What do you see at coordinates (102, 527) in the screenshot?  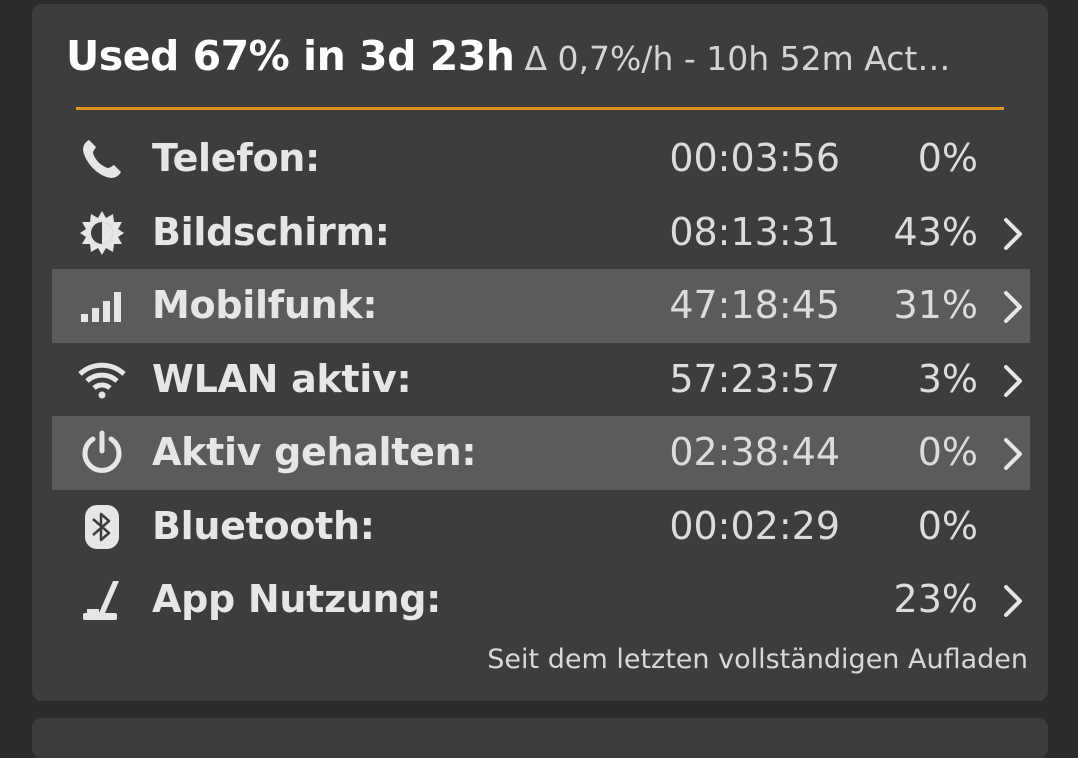 I see `bluetooth-icon` at bounding box center [102, 527].